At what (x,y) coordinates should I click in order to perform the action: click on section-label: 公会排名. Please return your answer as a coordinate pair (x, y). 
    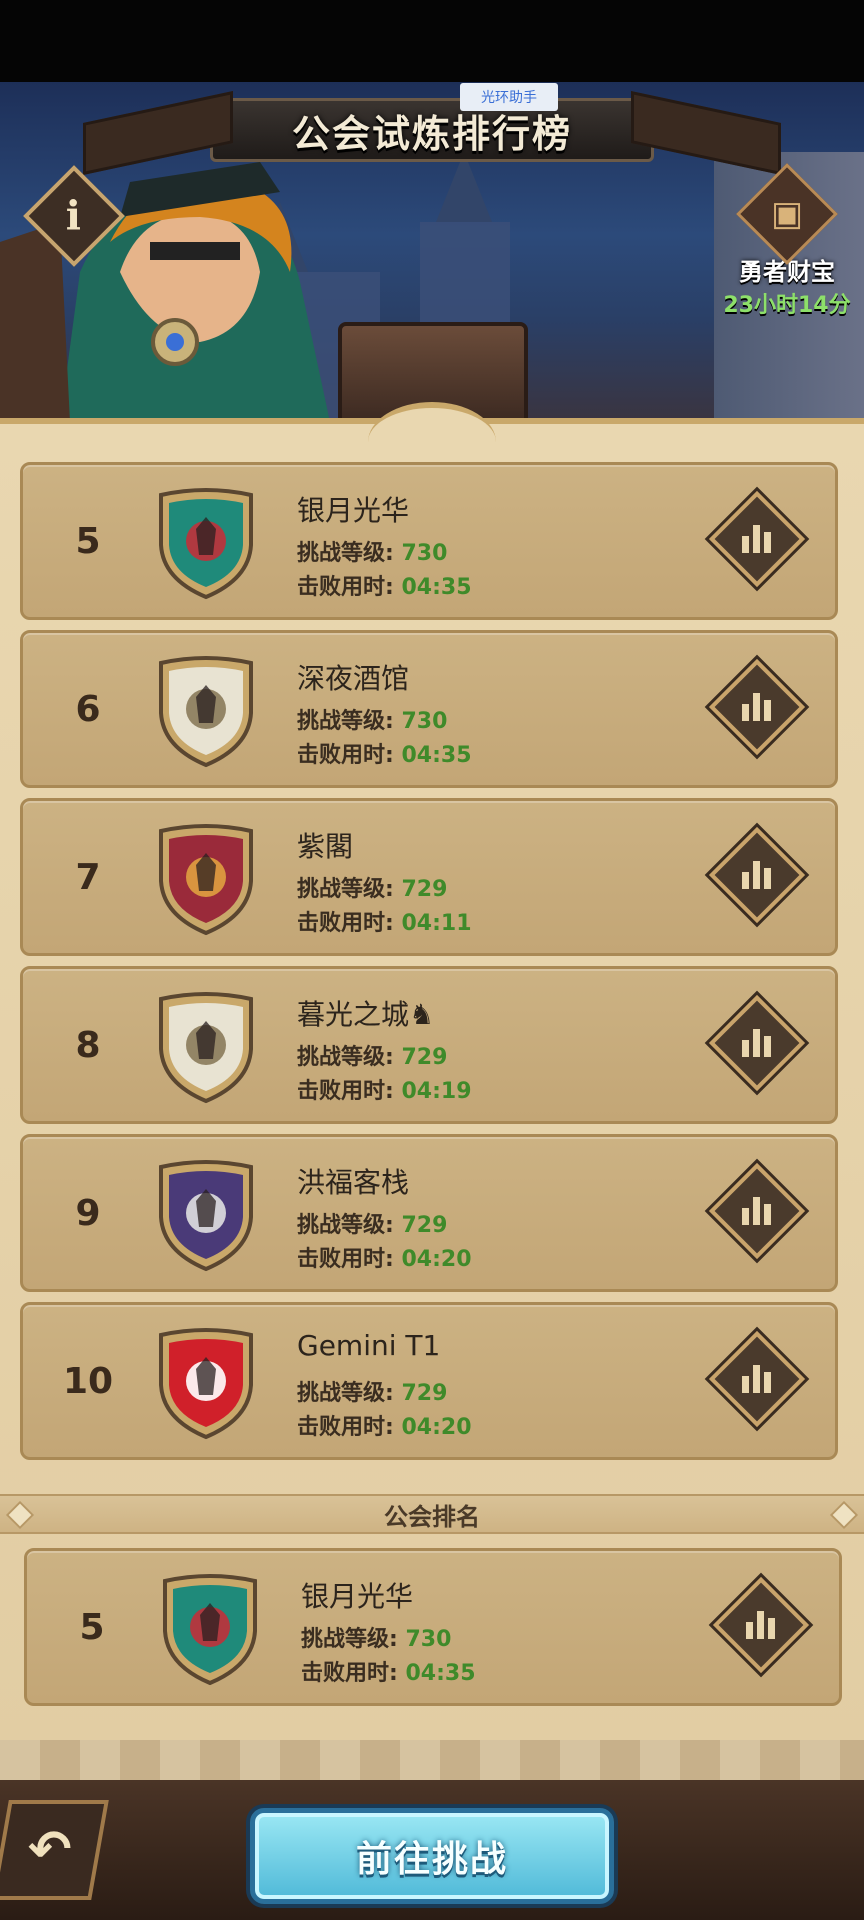
    Looking at the image, I should click on (432, 1516).